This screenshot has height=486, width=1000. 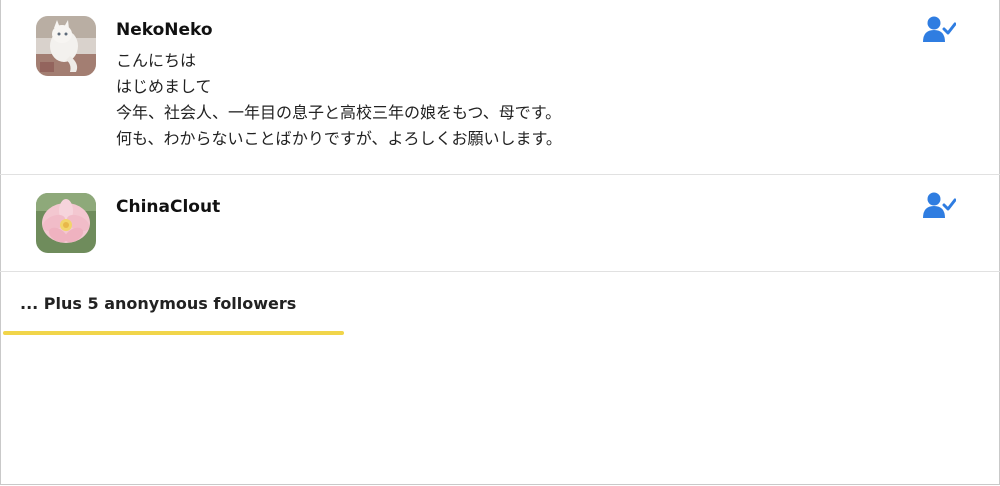 I want to click on follower-name: ChinaClout, so click(x=168, y=207).